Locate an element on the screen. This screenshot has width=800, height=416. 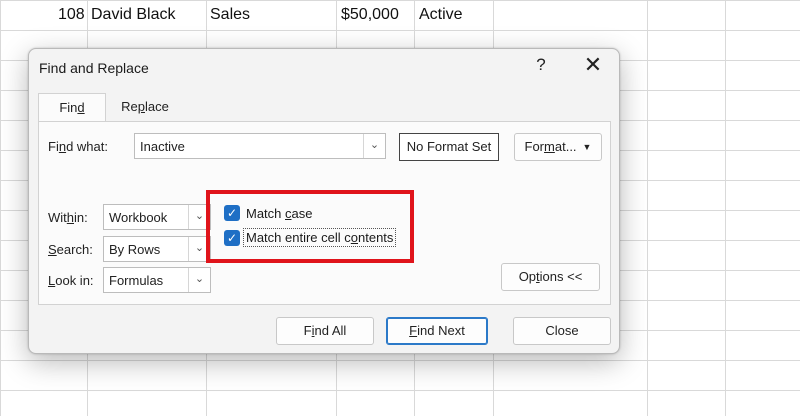
tab-find: Find is located at coordinates (72, 107).